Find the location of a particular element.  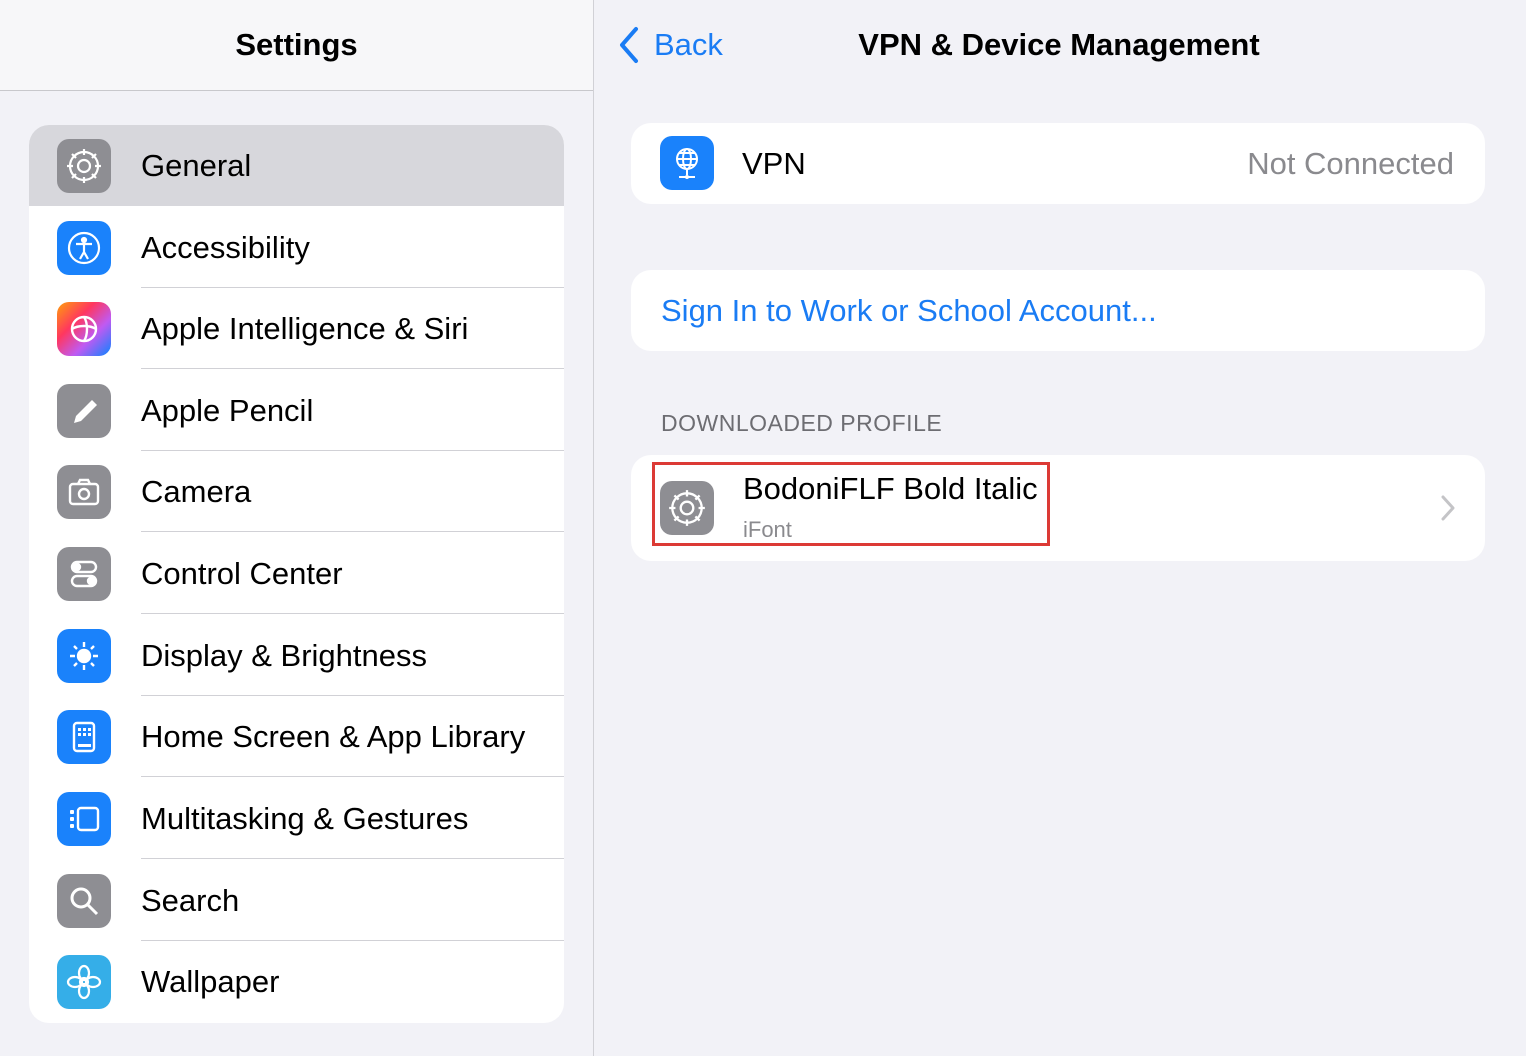

toggles-icon is located at coordinates (84, 574).